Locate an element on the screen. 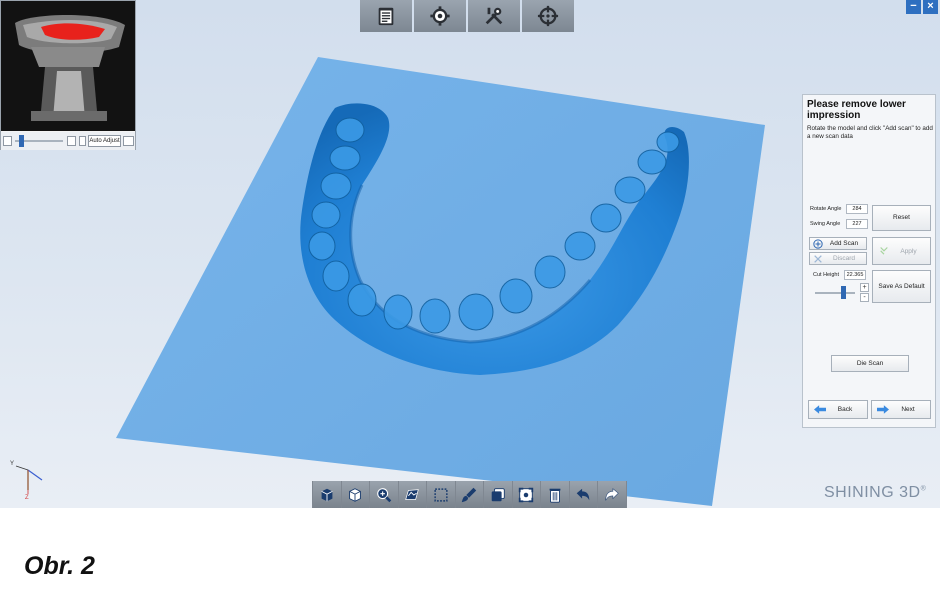 The image size is (940, 600). brush-button is located at coordinates (469, 494).